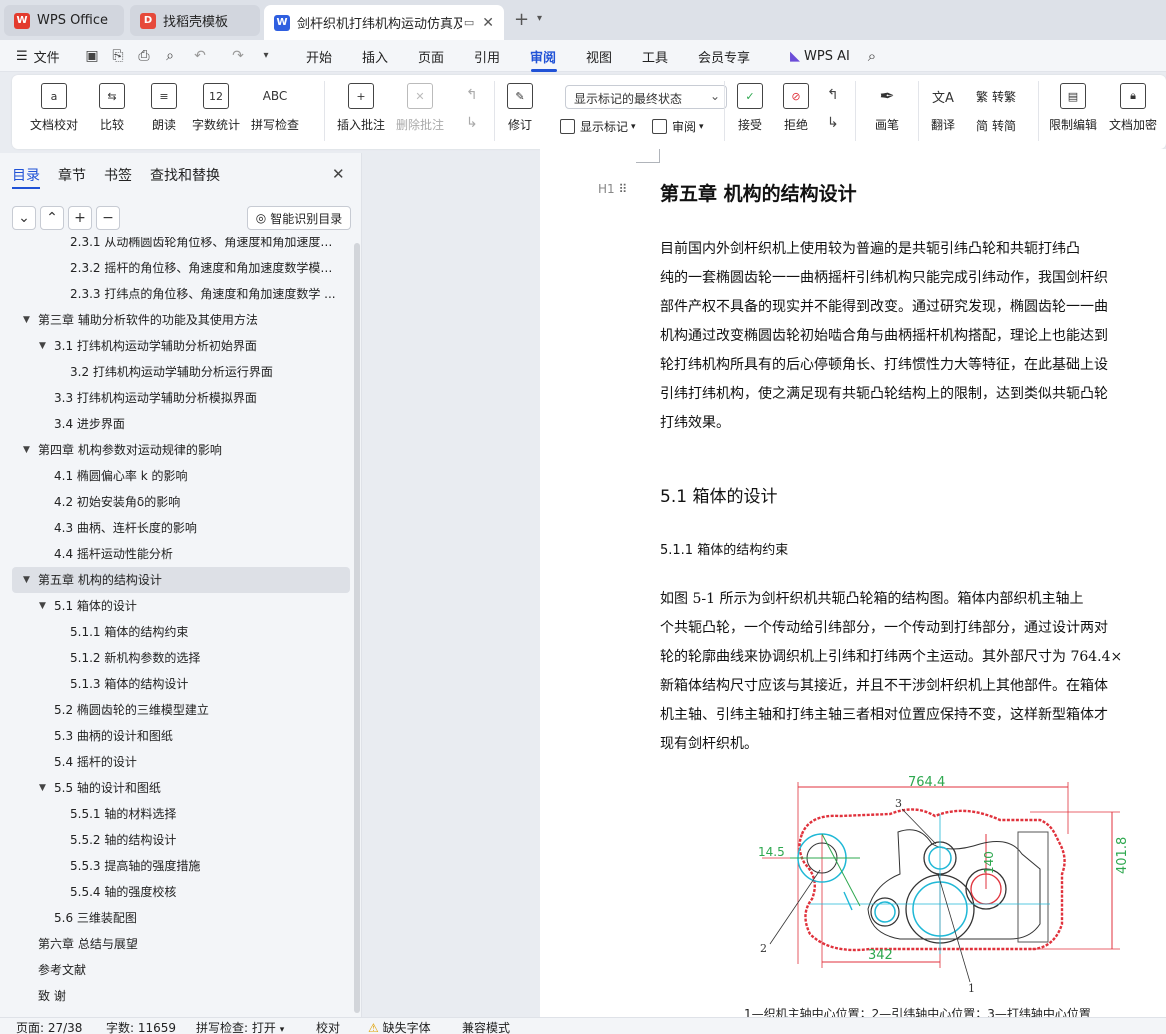  Describe the element at coordinates (198, 398) in the screenshot. I see `toc-item: 3.3 打纬机构运动学辅助分析模拟界面` at that location.